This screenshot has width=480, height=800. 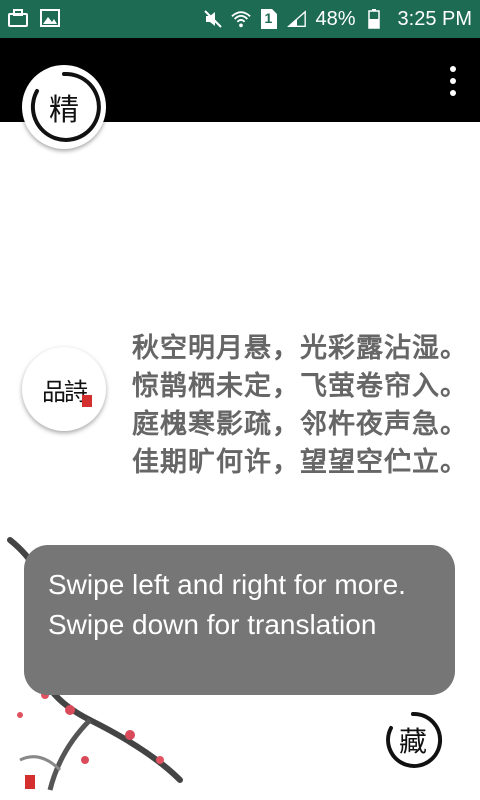 What do you see at coordinates (434, 19) in the screenshot?
I see `clock: 3:25 PM` at bounding box center [434, 19].